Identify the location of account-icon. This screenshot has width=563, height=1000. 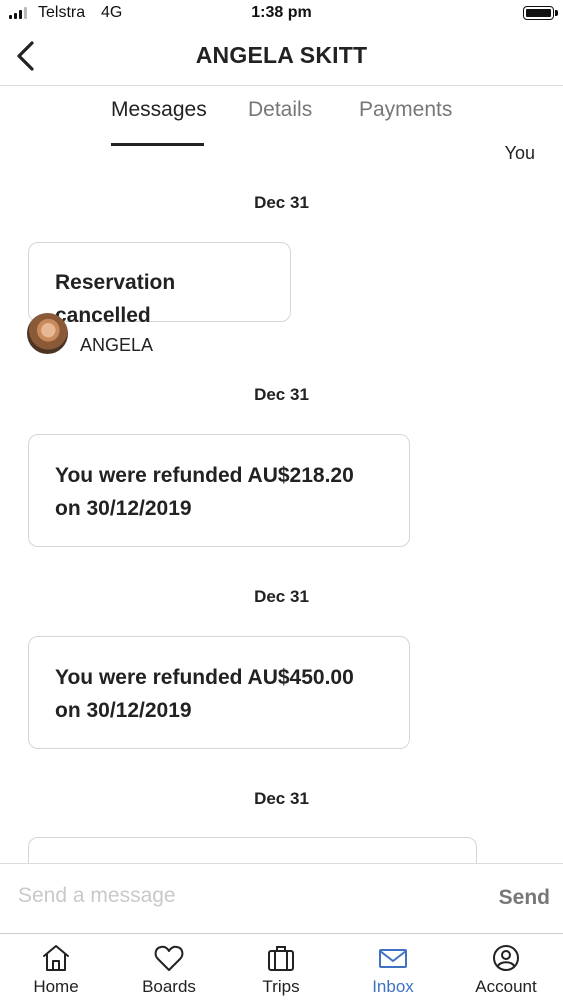
(506, 958).